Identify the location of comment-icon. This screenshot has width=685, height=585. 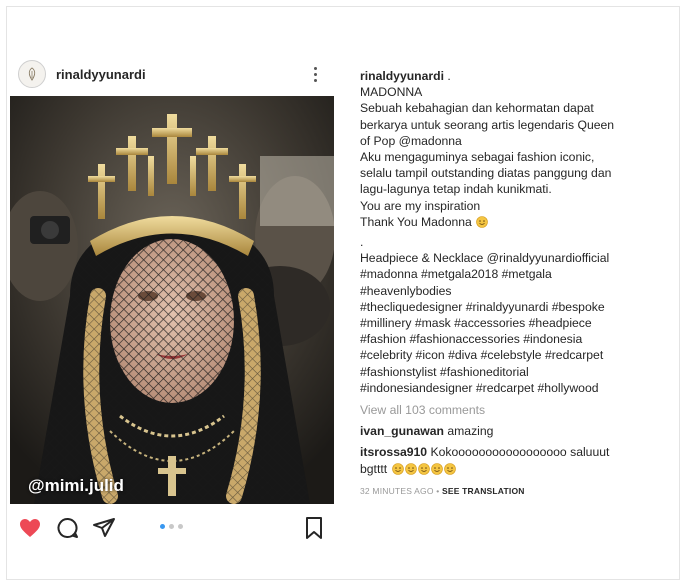
(68, 528).